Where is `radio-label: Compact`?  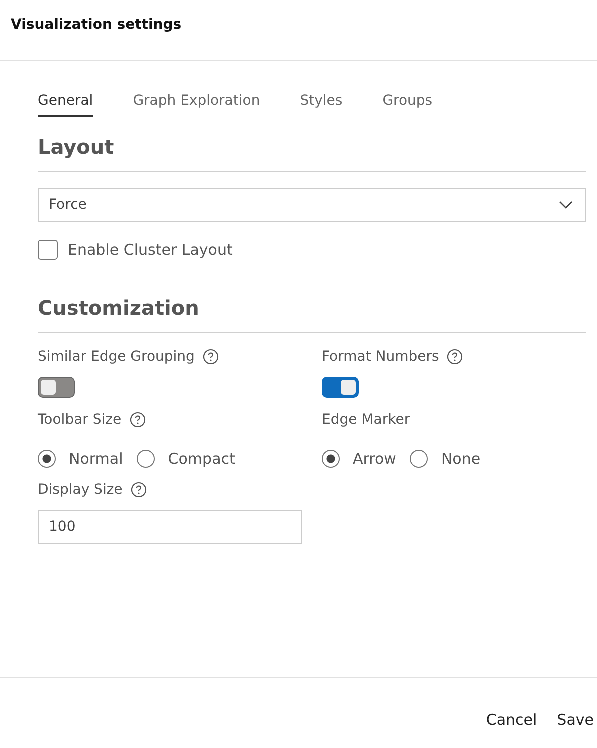 radio-label: Compact is located at coordinates (202, 459).